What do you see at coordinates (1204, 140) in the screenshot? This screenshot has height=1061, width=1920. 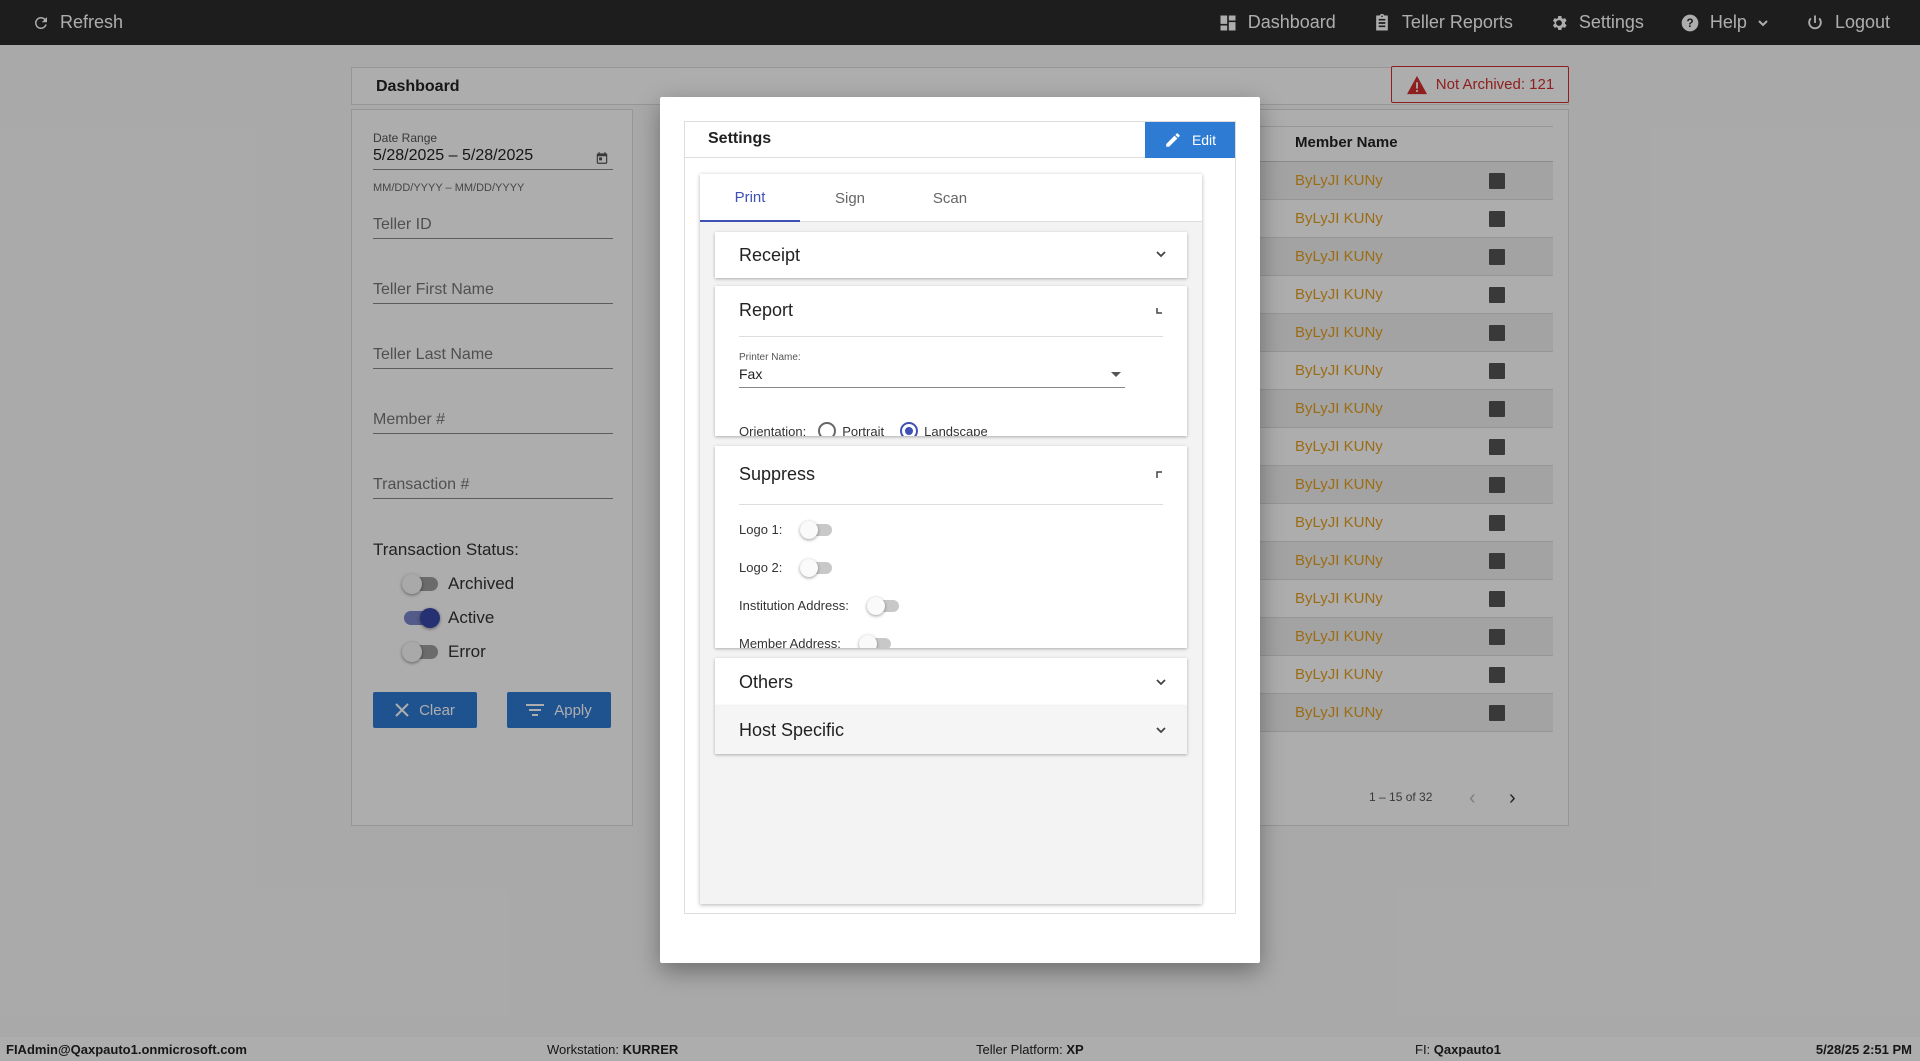 I see `edit-label: Edit` at bounding box center [1204, 140].